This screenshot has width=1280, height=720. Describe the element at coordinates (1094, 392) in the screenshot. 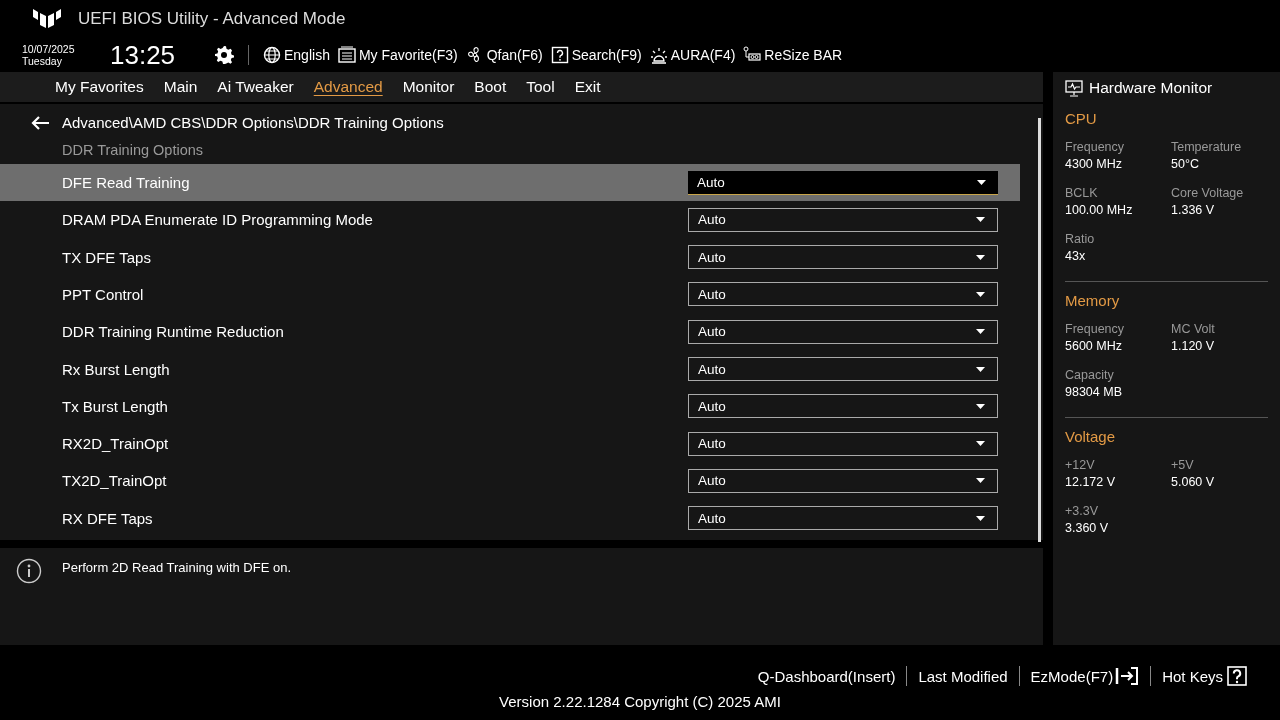

I see `monitor-value: 98304 MB` at that location.